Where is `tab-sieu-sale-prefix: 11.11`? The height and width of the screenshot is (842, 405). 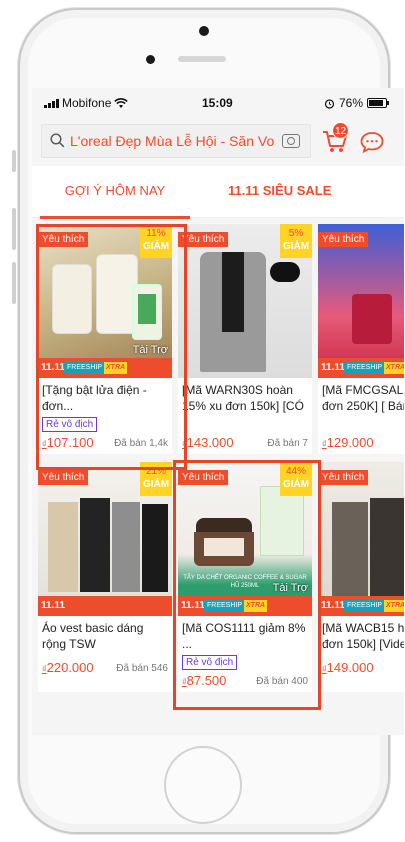 tab-sieu-sale-prefix: 11.11 is located at coordinates (244, 190).